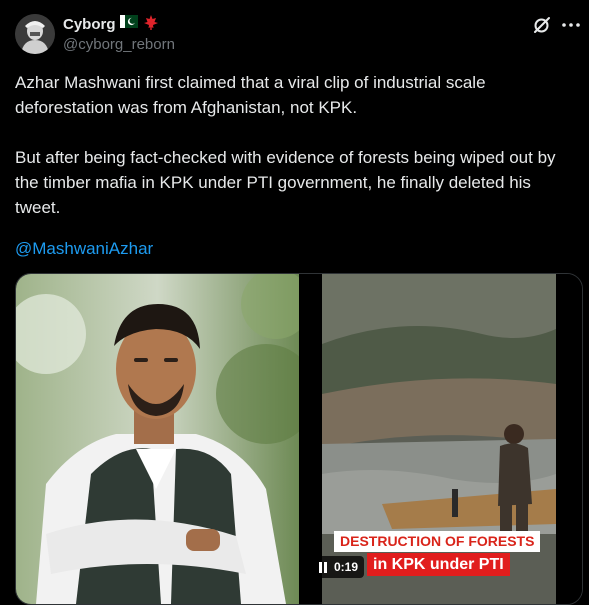 The width and height of the screenshot is (589, 605). I want to click on author-name-row: Cyborg, so click(111, 24).